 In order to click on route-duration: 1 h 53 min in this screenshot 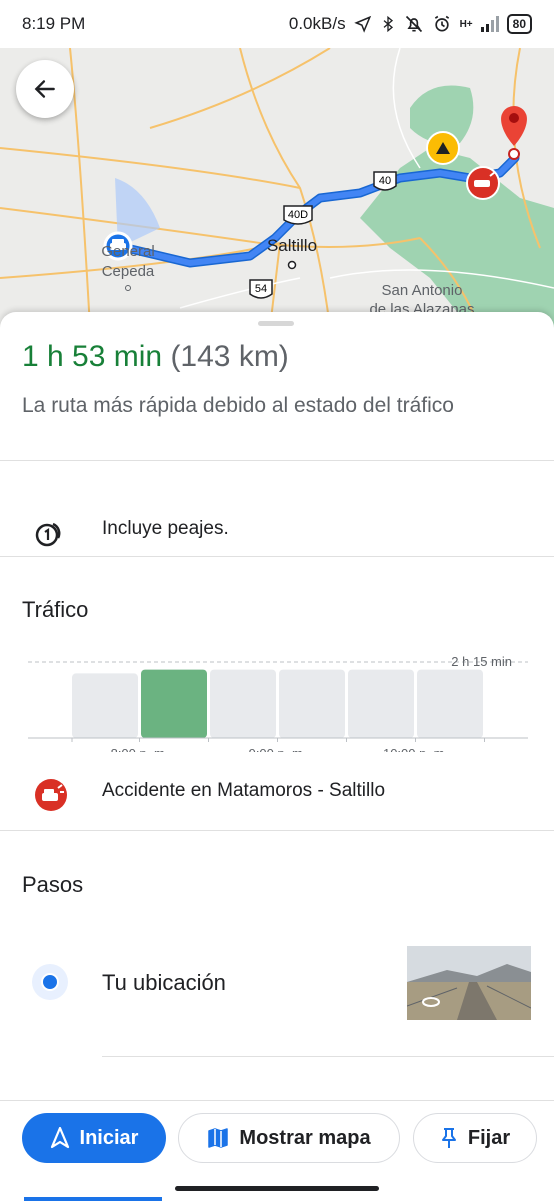, I will do `click(92, 356)`.